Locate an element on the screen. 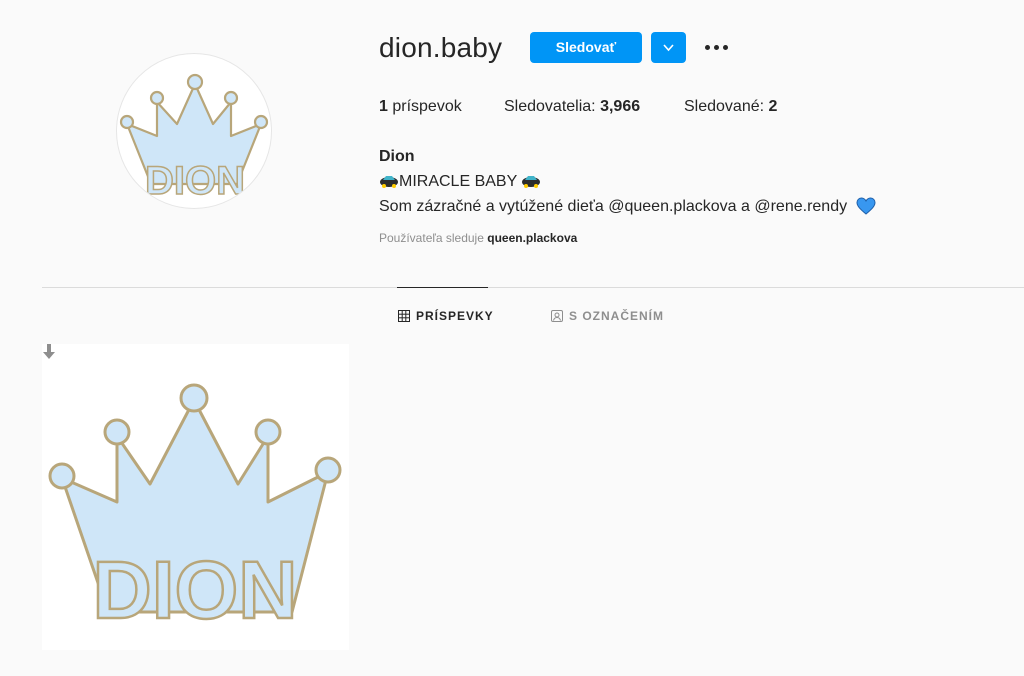  more-dots-icon is located at coordinates (716, 47).